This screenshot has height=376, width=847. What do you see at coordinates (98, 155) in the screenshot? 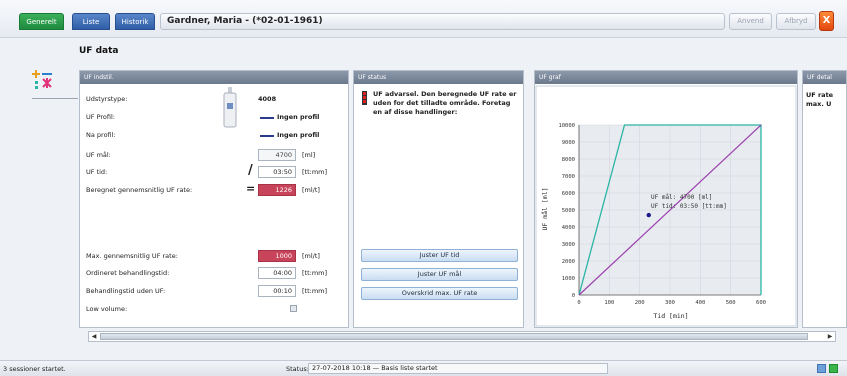
I see `uf-goal-label: UF mål:` at bounding box center [98, 155].